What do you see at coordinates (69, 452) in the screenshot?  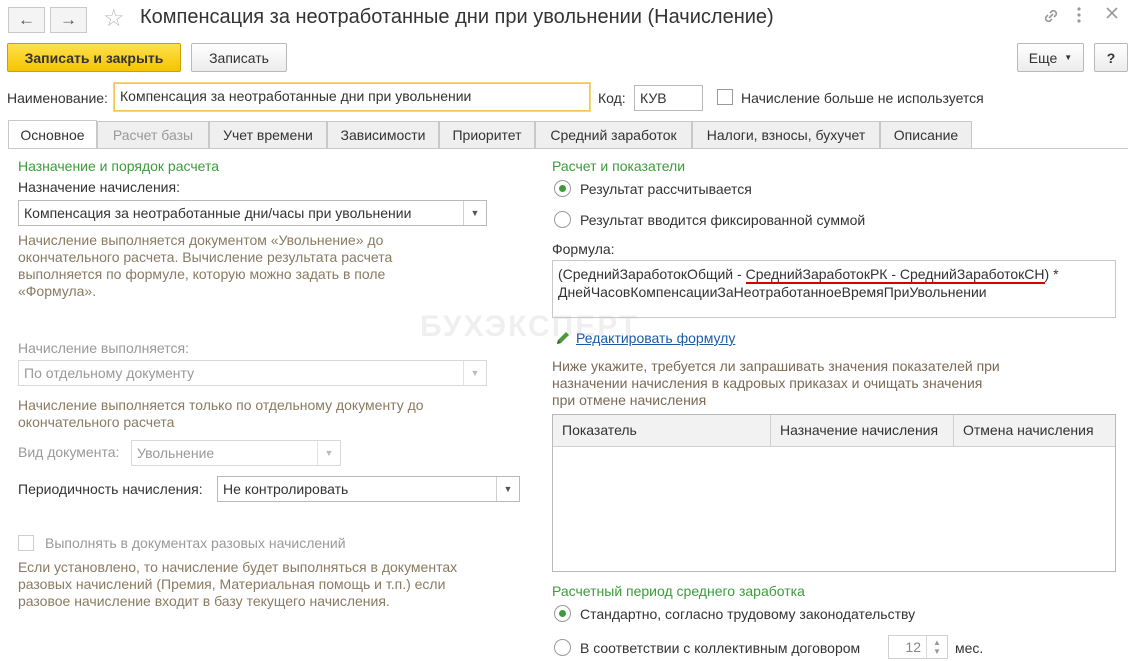 I see `doc-type-label: Вид документа:` at bounding box center [69, 452].